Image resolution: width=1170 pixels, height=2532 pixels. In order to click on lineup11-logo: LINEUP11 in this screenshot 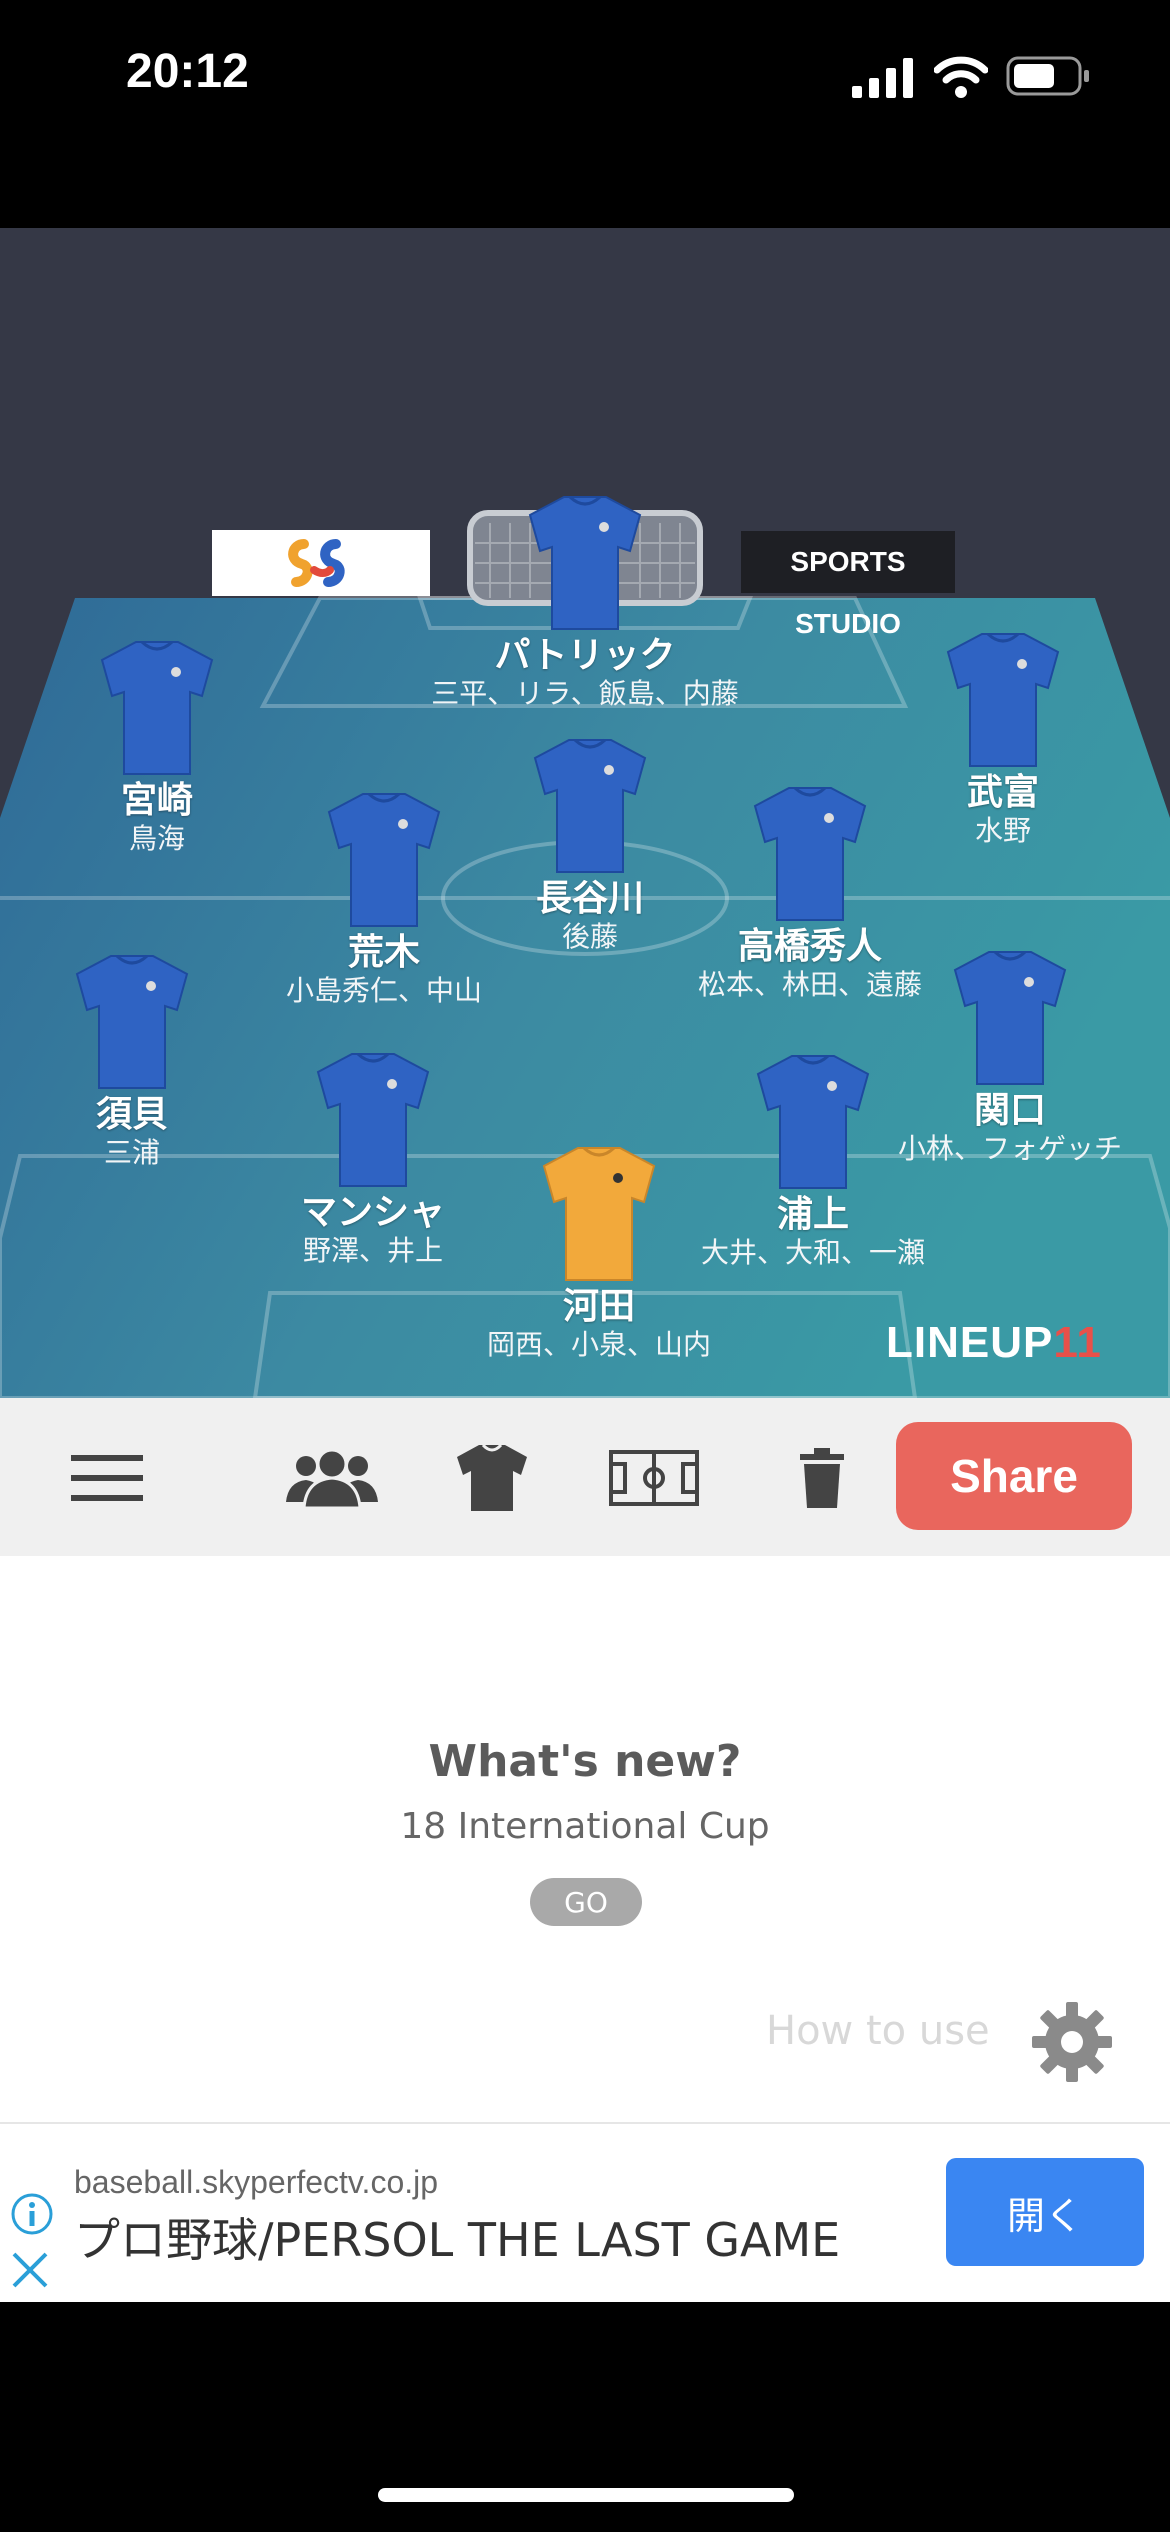, I will do `click(994, 1343)`.